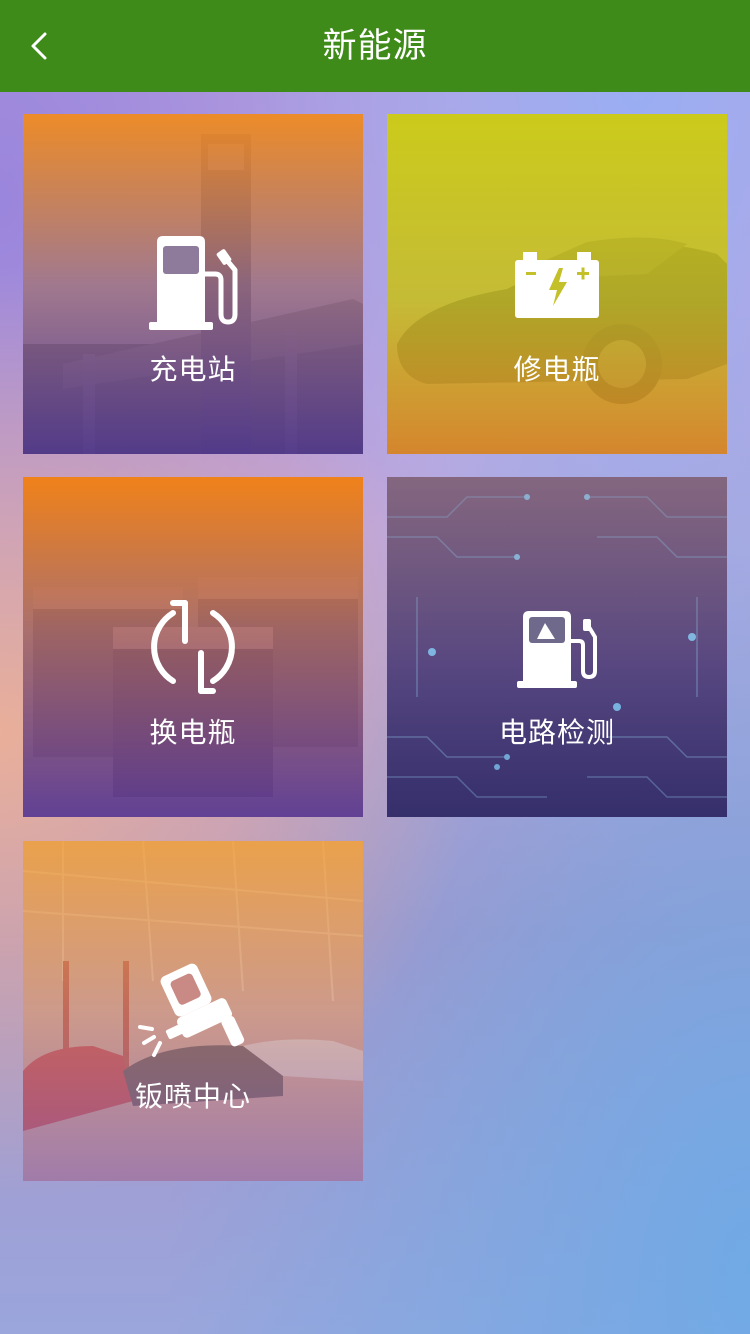  What do you see at coordinates (193, 732) in the screenshot?
I see `tile-label: 换电瓶` at bounding box center [193, 732].